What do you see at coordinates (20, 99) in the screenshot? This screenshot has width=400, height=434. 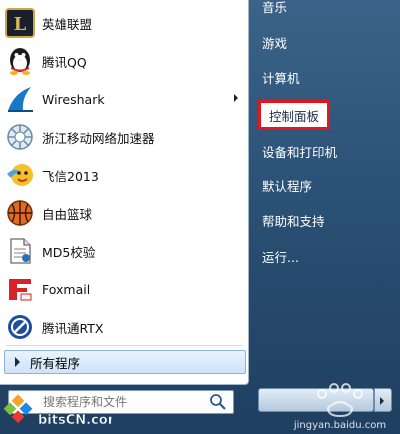 I see `wireshark-fin-icon` at bounding box center [20, 99].